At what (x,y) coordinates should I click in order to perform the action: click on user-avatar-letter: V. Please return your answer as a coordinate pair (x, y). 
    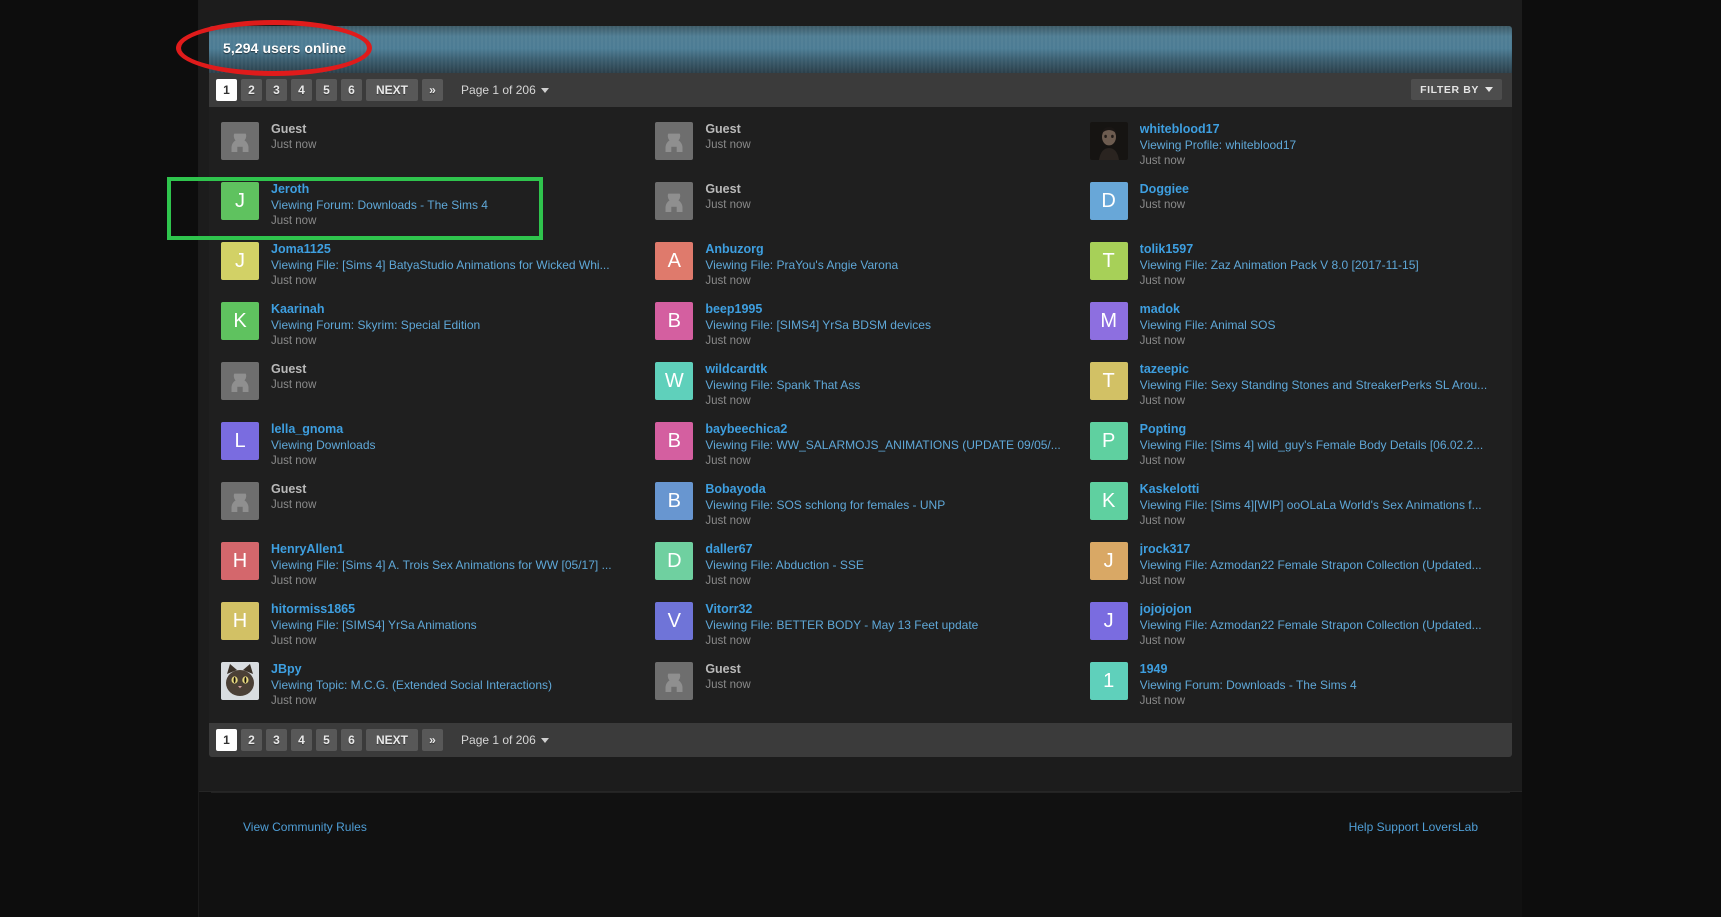
    Looking at the image, I should click on (674, 621).